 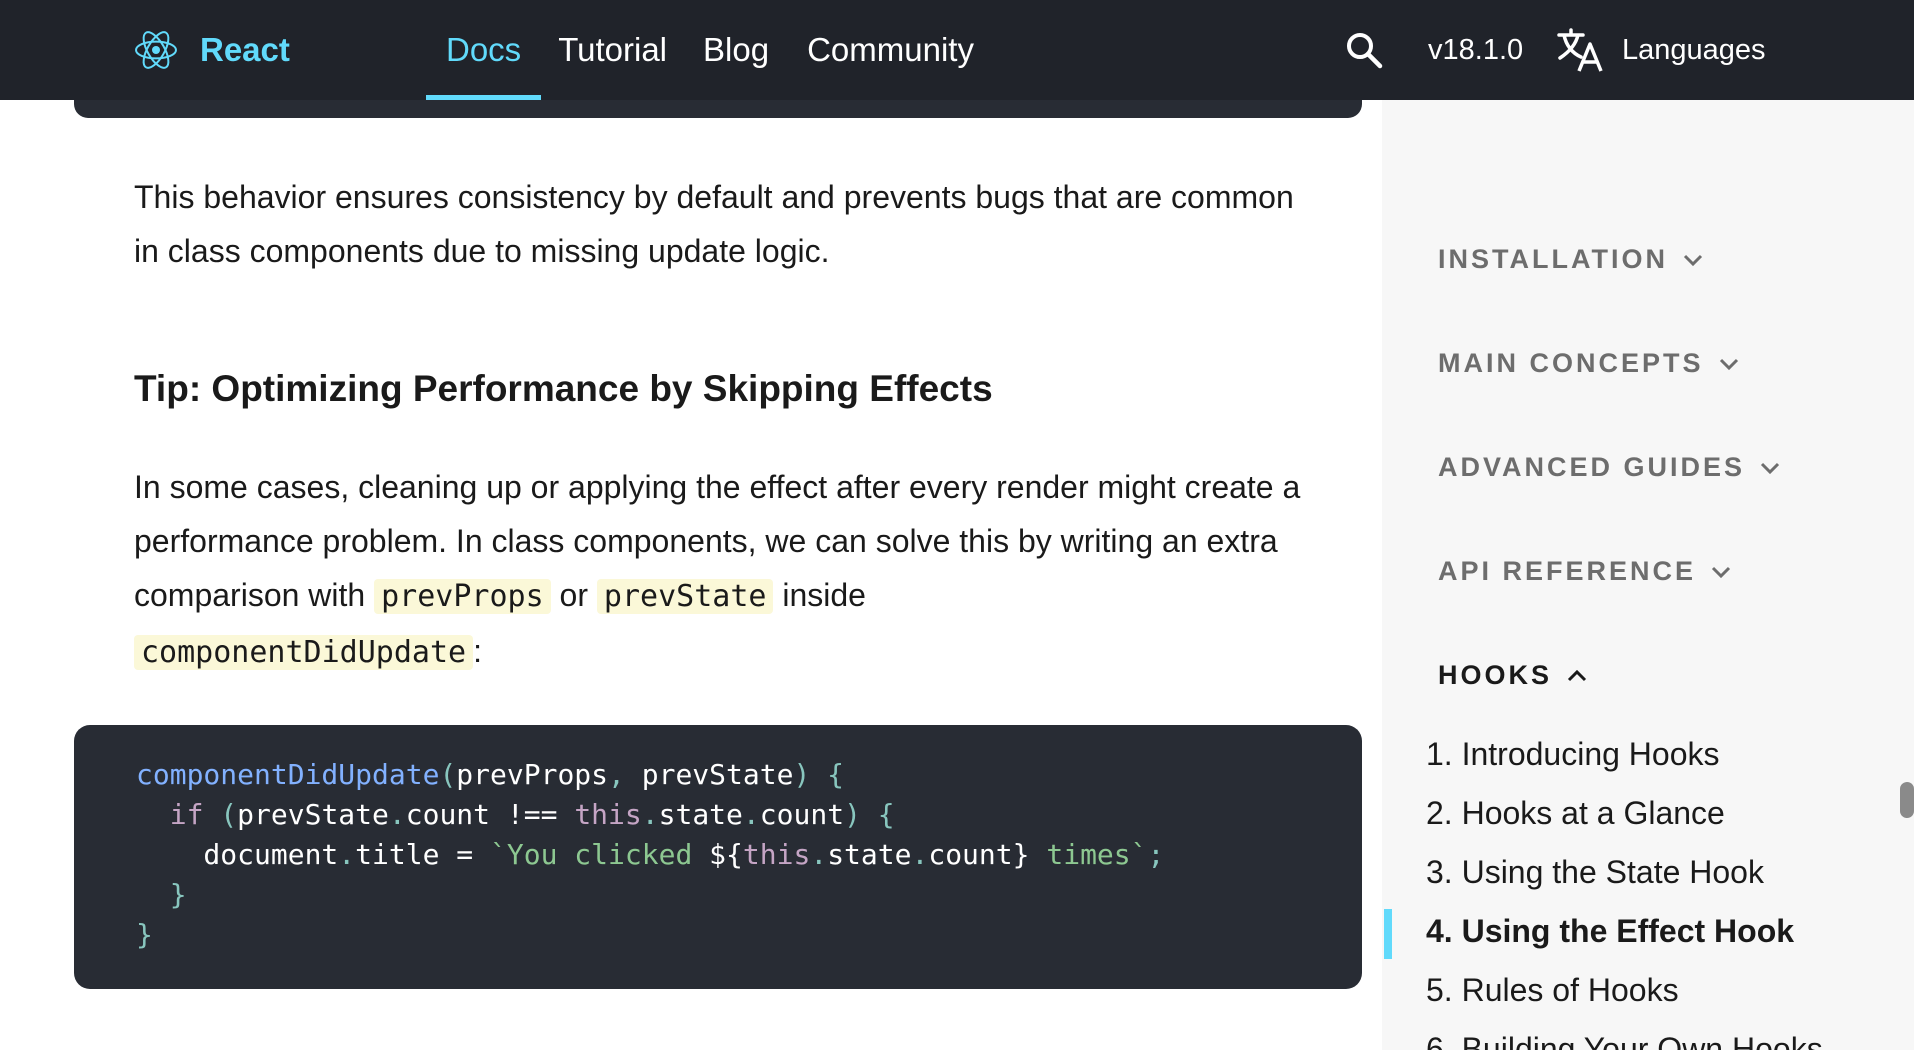 I want to click on nav-docs: Docs, so click(x=484, y=50).